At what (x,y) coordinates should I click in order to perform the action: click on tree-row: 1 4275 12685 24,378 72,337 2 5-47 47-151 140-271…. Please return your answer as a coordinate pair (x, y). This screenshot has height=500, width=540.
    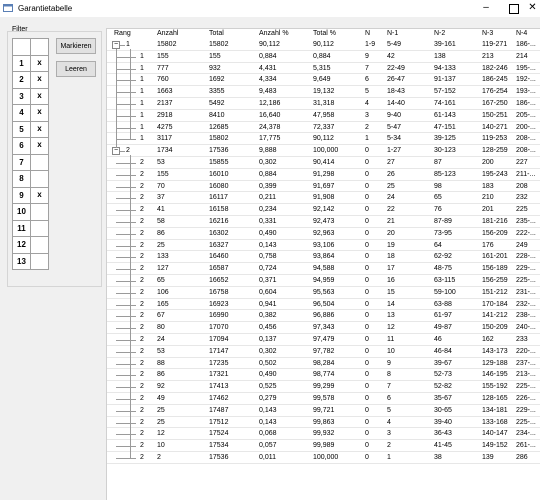
    Looking at the image, I should click on (323, 128).